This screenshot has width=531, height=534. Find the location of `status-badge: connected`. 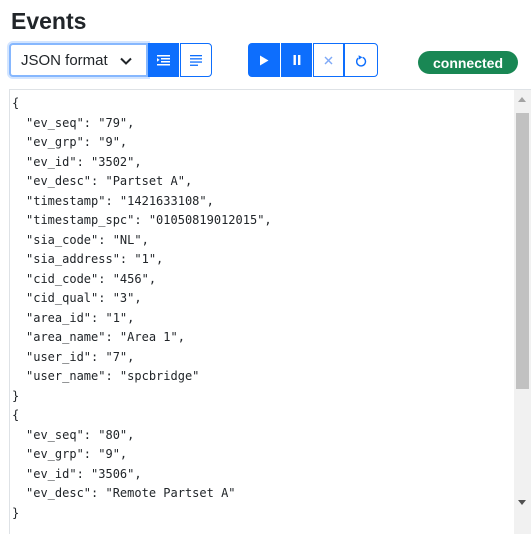

status-badge: connected is located at coordinates (468, 62).